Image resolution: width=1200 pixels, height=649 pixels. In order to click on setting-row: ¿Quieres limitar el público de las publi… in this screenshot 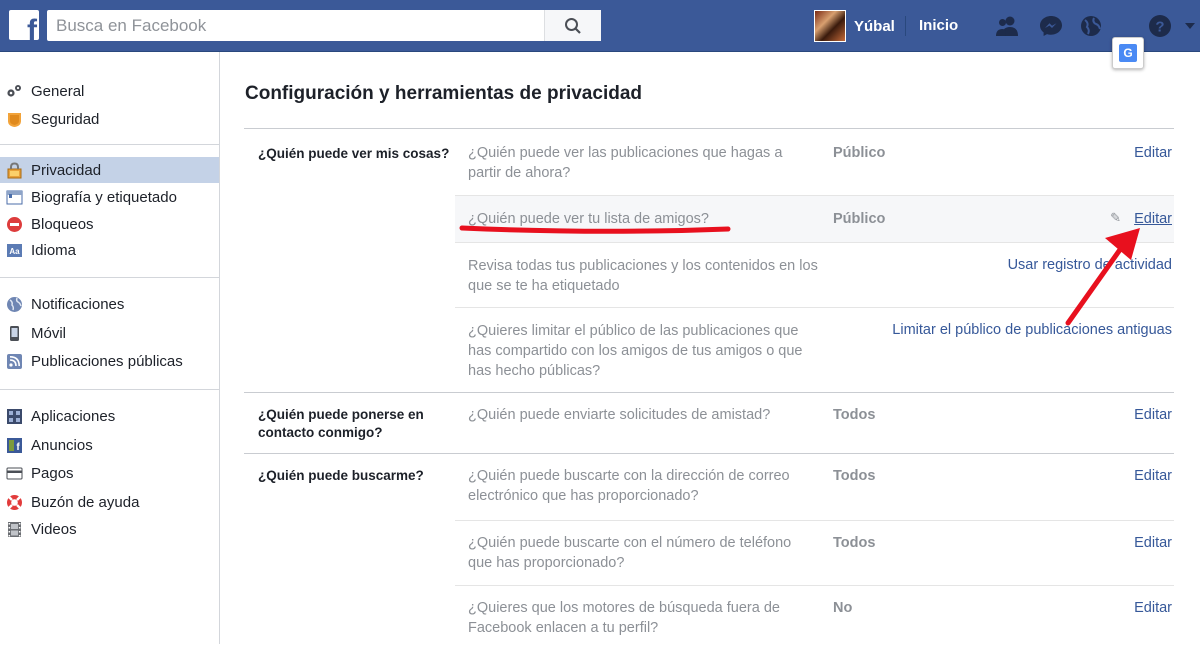, I will do `click(814, 350)`.